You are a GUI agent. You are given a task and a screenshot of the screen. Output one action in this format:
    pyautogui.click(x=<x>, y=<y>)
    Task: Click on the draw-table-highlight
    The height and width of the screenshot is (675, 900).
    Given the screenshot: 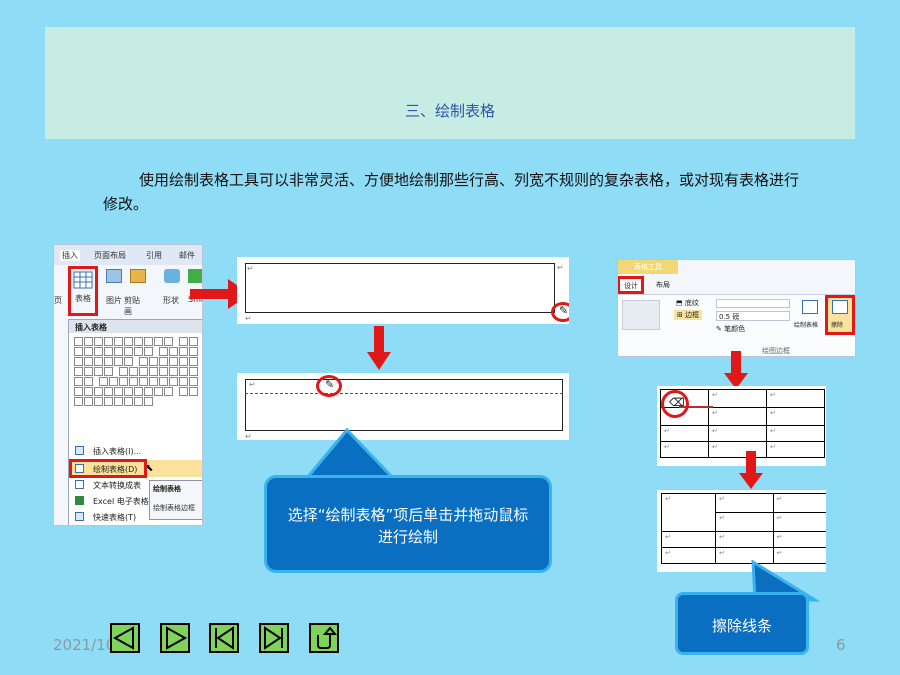 What is the action you would take?
    pyautogui.click(x=108, y=468)
    